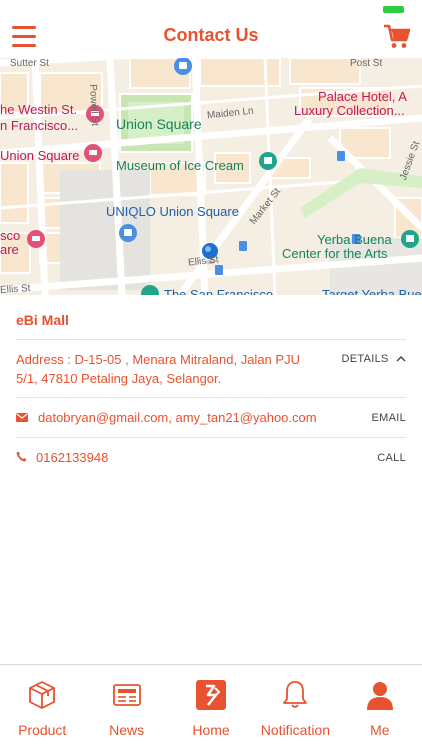  Describe the element at coordinates (72, 457) in the screenshot. I see `phone-text: 0162133948` at that location.